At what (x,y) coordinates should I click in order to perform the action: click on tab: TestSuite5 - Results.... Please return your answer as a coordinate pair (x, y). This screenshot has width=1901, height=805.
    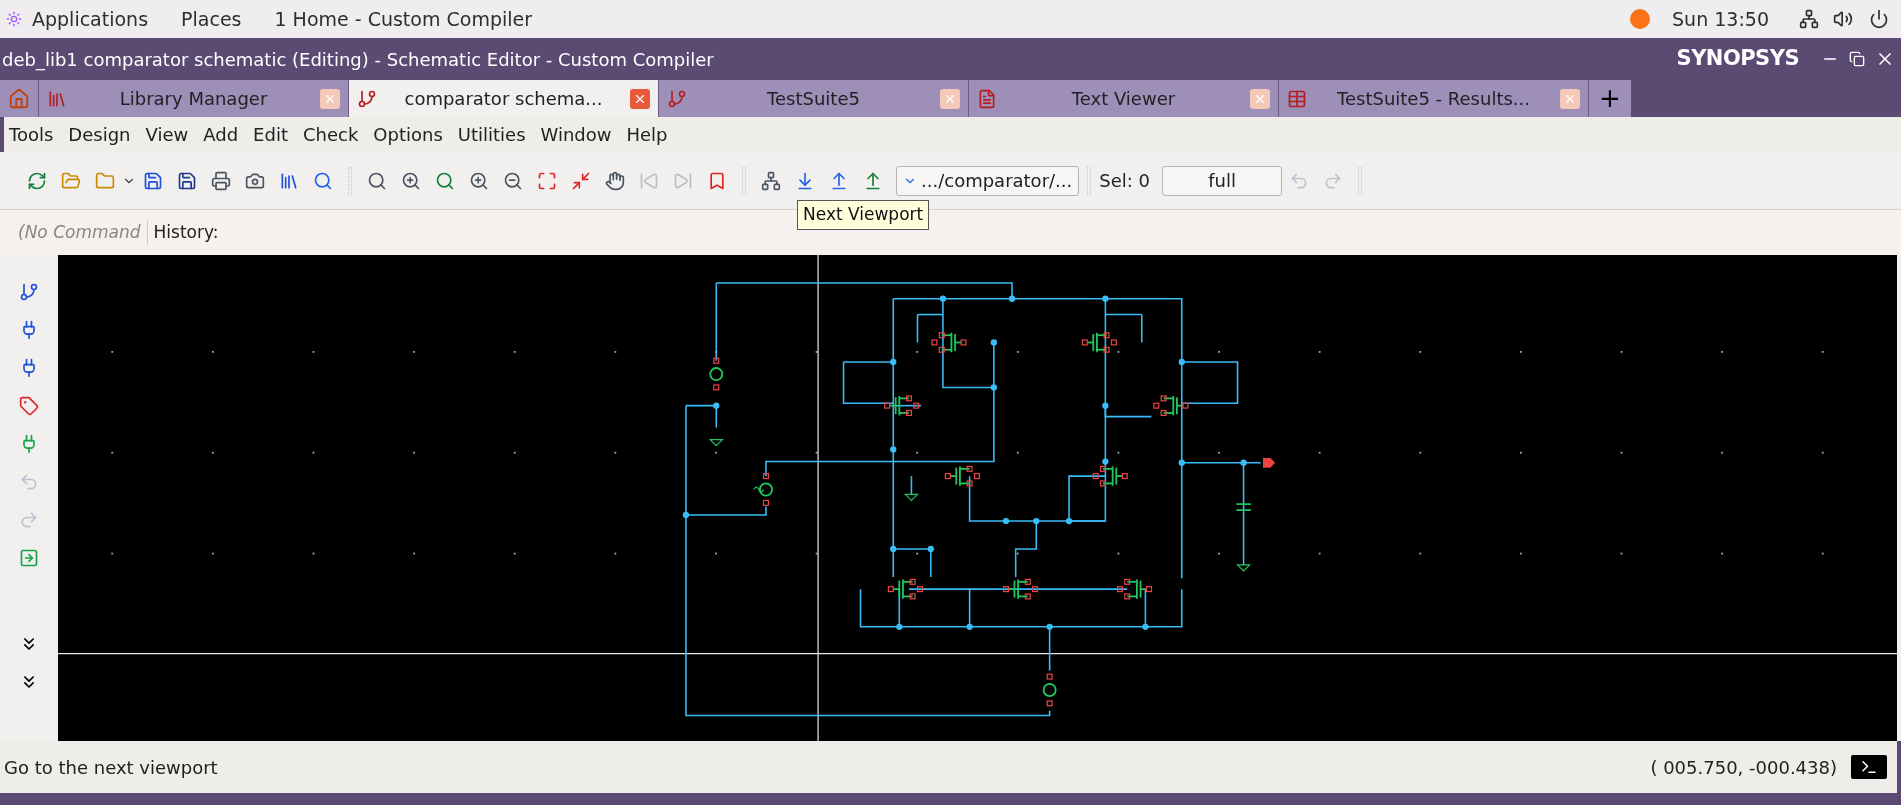
    Looking at the image, I should click on (1434, 98).